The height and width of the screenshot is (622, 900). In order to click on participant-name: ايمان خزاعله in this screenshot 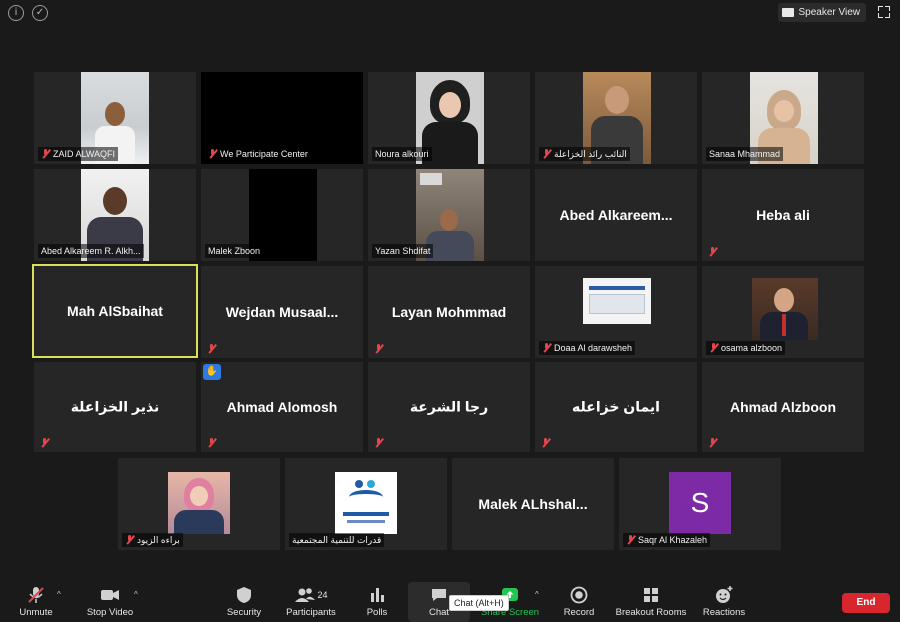, I will do `click(616, 406)`.